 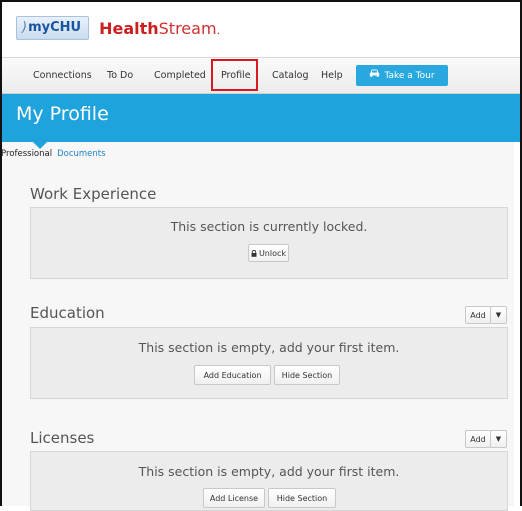 What do you see at coordinates (254, 254) in the screenshot?
I see `lock-icon` at bounding box center [254, 254].